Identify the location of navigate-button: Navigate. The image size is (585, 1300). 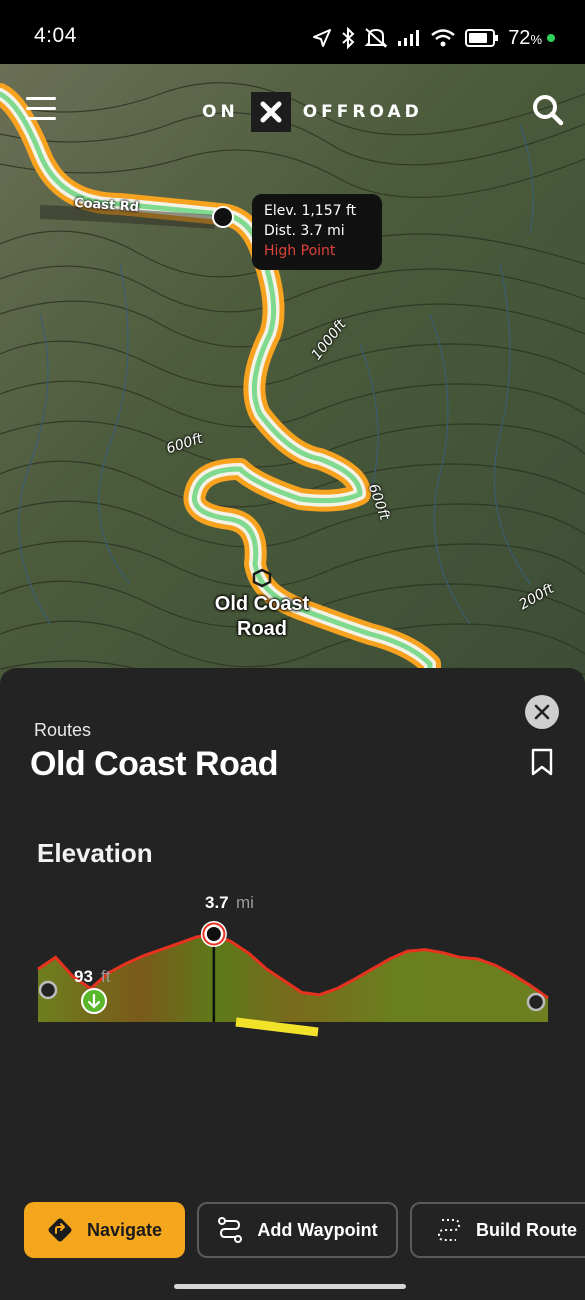
(104, 1230).